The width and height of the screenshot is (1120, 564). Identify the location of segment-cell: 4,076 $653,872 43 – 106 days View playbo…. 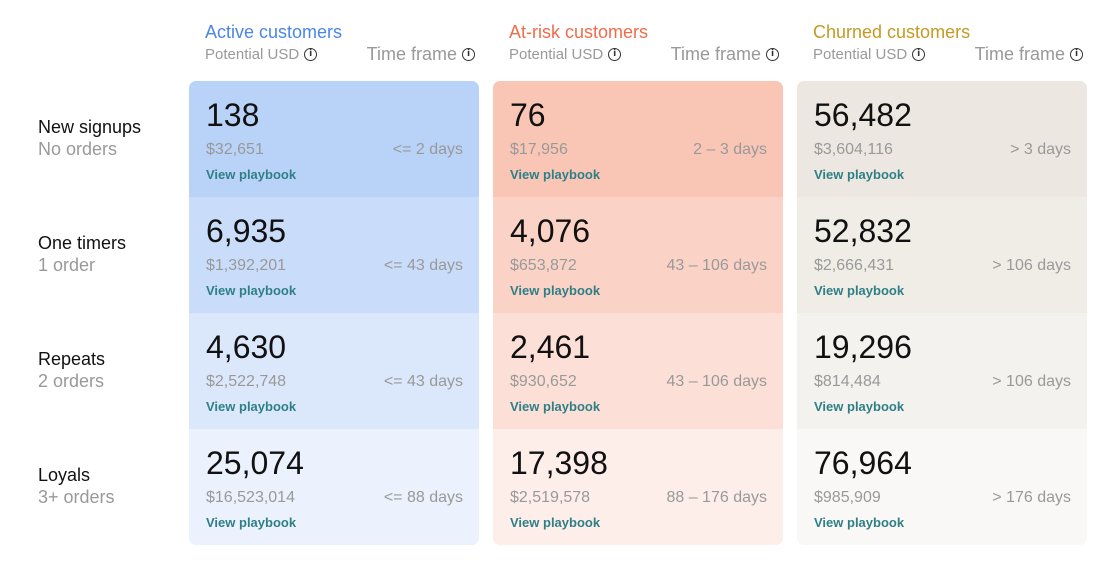
(638, 255).